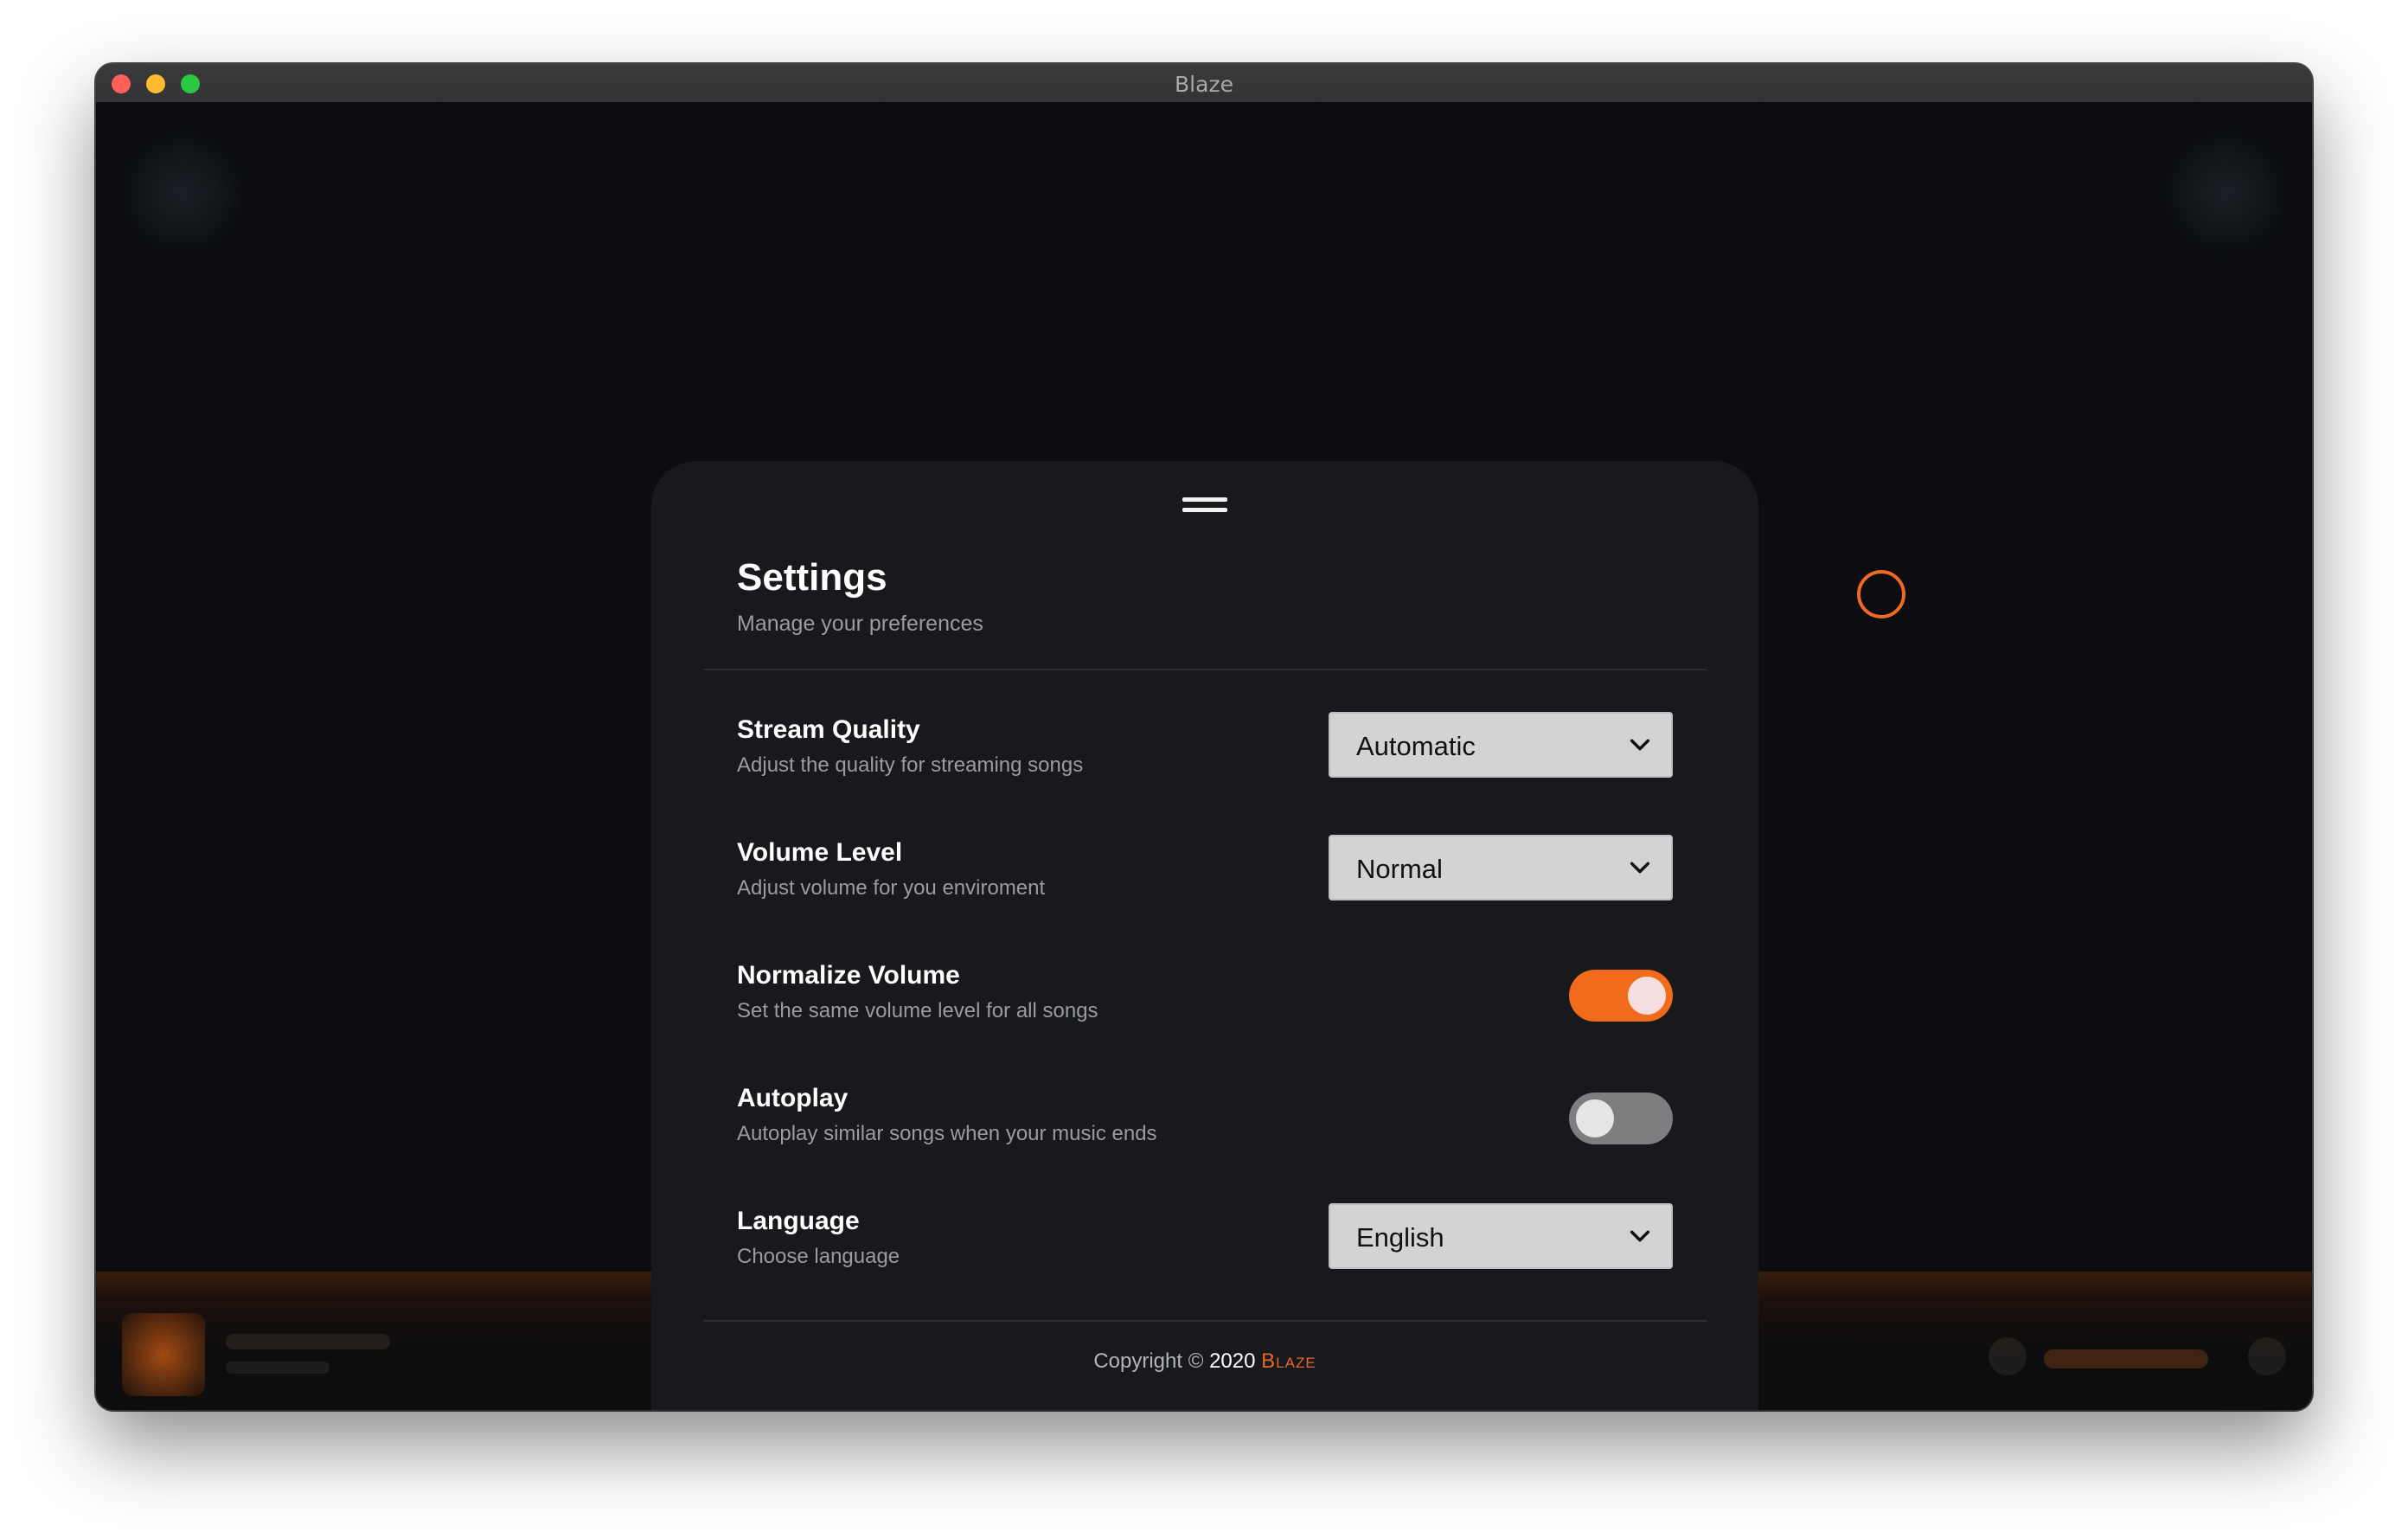 This screenshot has height=1538, width=2408. I want to click on select-value: English, so click(1400, 1237).